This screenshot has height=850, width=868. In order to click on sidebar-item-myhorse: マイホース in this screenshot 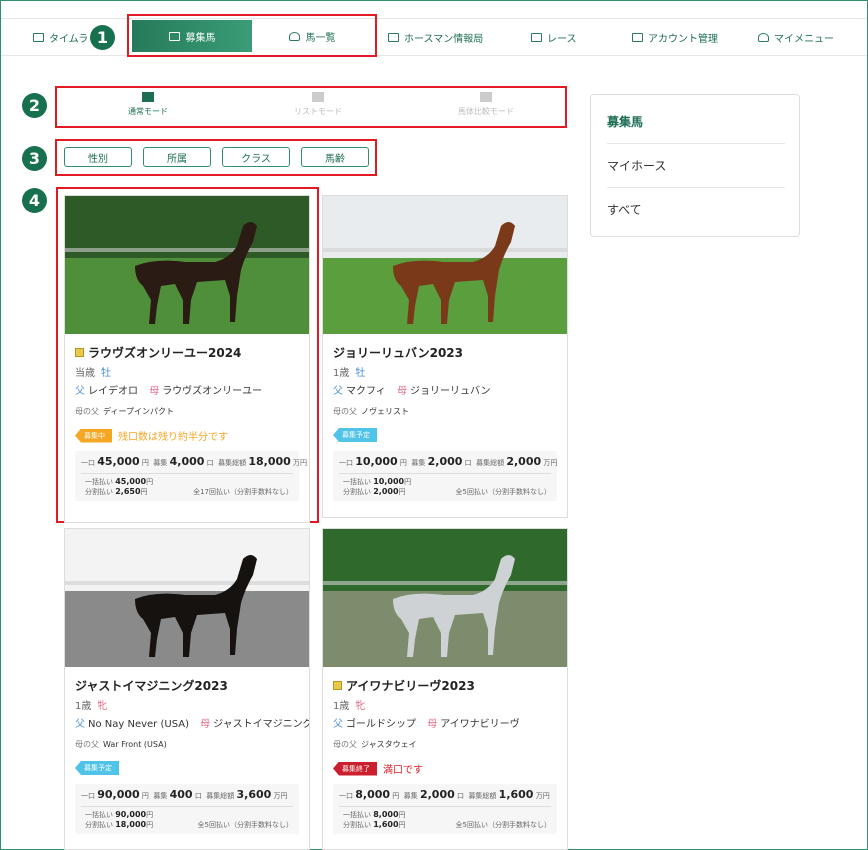, I will do `click(696, 165)`.